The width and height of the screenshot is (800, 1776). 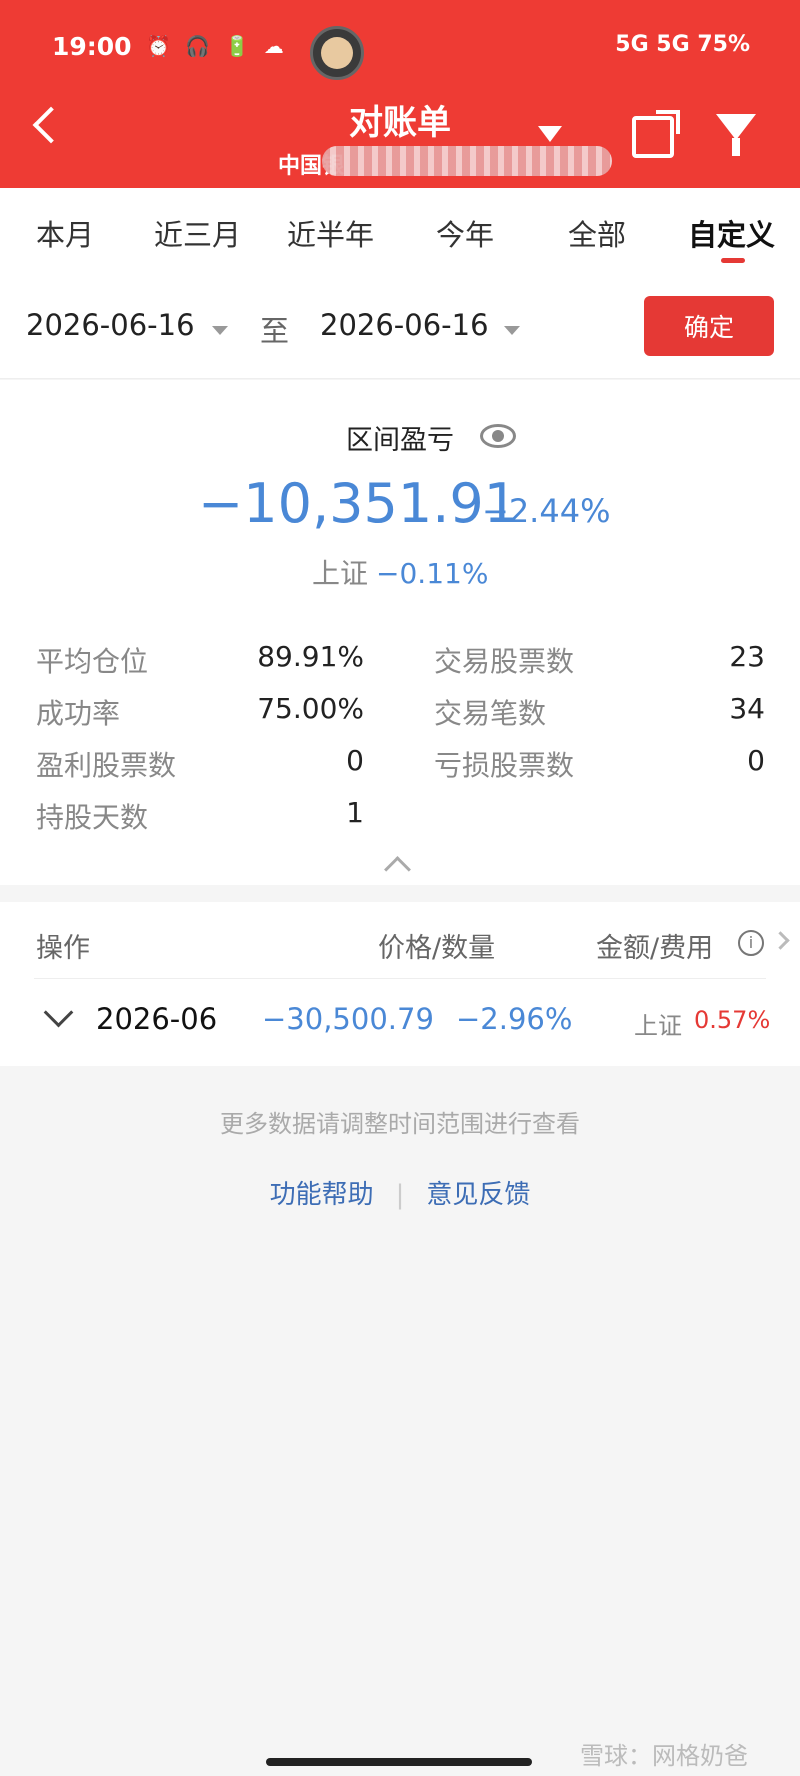 I want to click on more-data-note: 更多数据请调整时间范围进行查看, so click(x=400, y=1124).